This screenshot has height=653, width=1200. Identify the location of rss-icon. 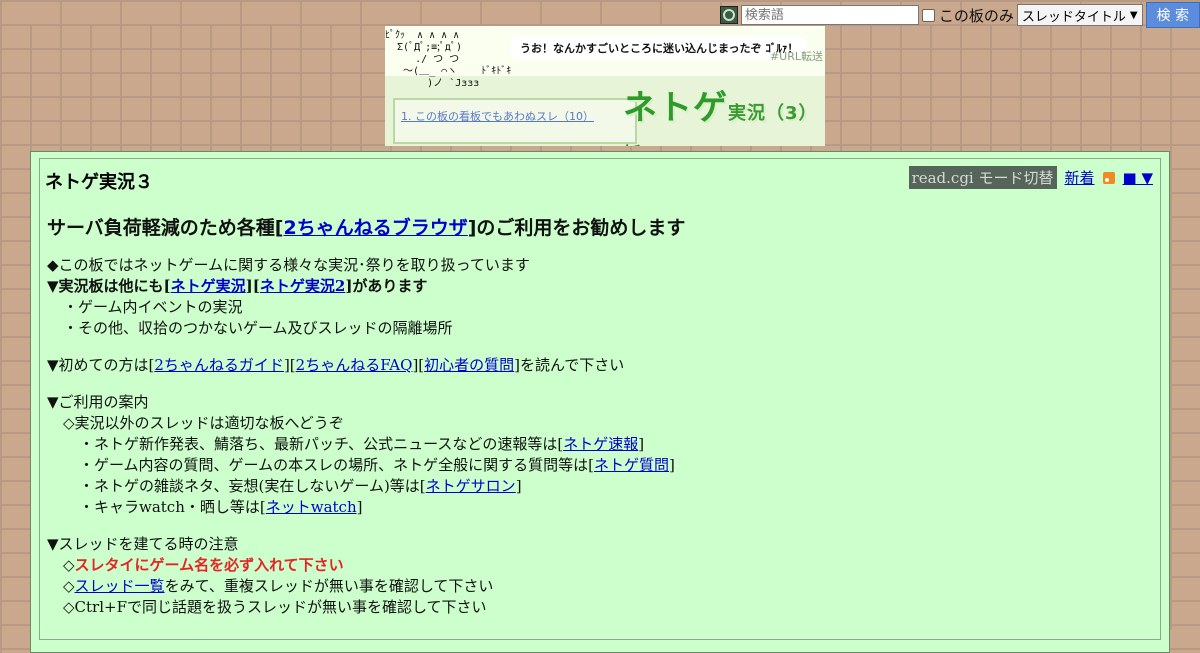
(1108, 177).